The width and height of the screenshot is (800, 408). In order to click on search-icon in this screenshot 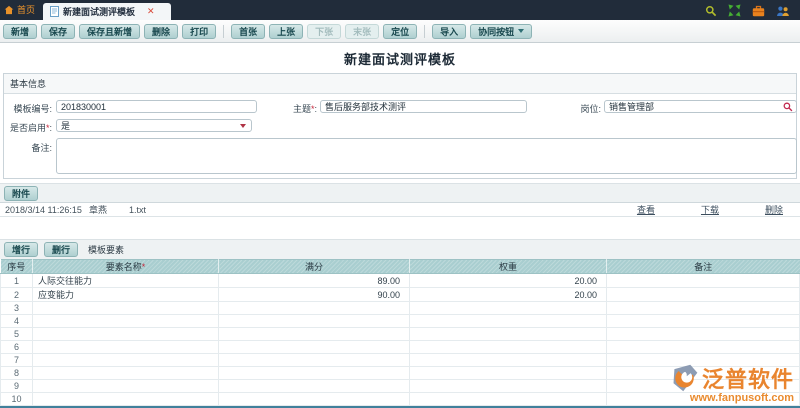, I will do `click(711, 11)`.